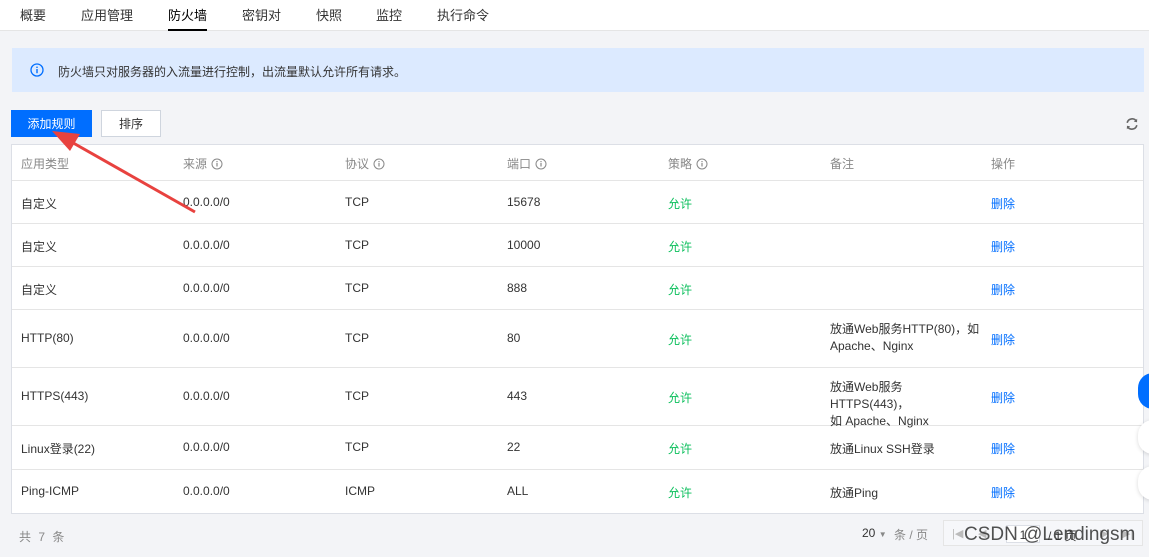  What do you see at coordinates (524, 245) in the screenshot?
I see `cell-port: 10000` at bounding box center [524, 245].